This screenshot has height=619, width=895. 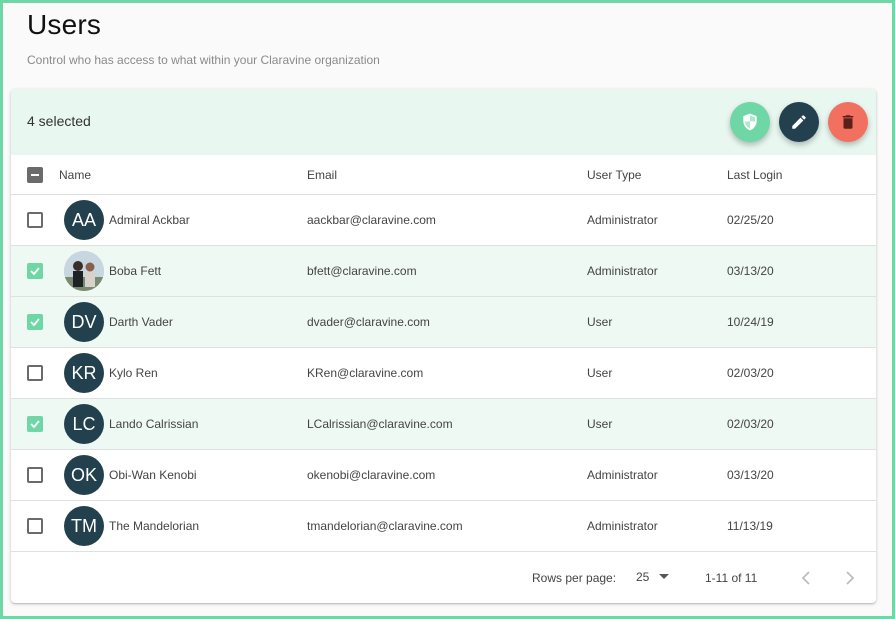 What do you see at coordinates (371, 475) in the screenshot?
I see `user-email: okenobi@claravine.com` at bounding box center [371, 475].